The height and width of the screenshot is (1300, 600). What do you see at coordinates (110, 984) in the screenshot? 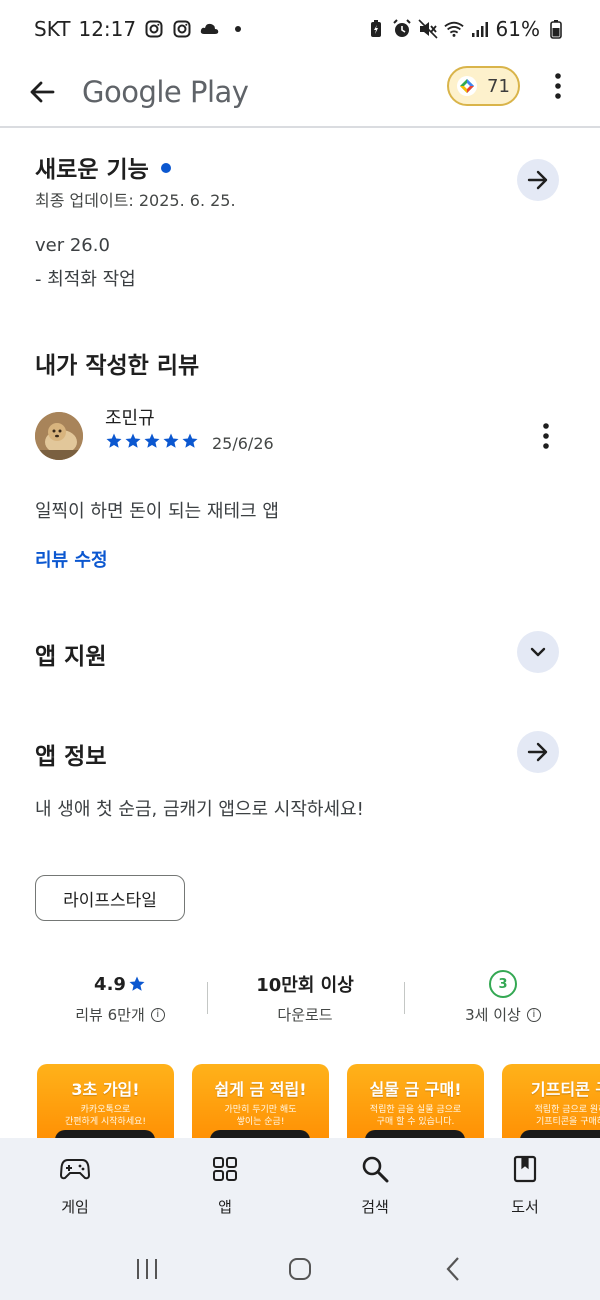
I see `rating-value: 4.9` at bounding box center [110, 984].